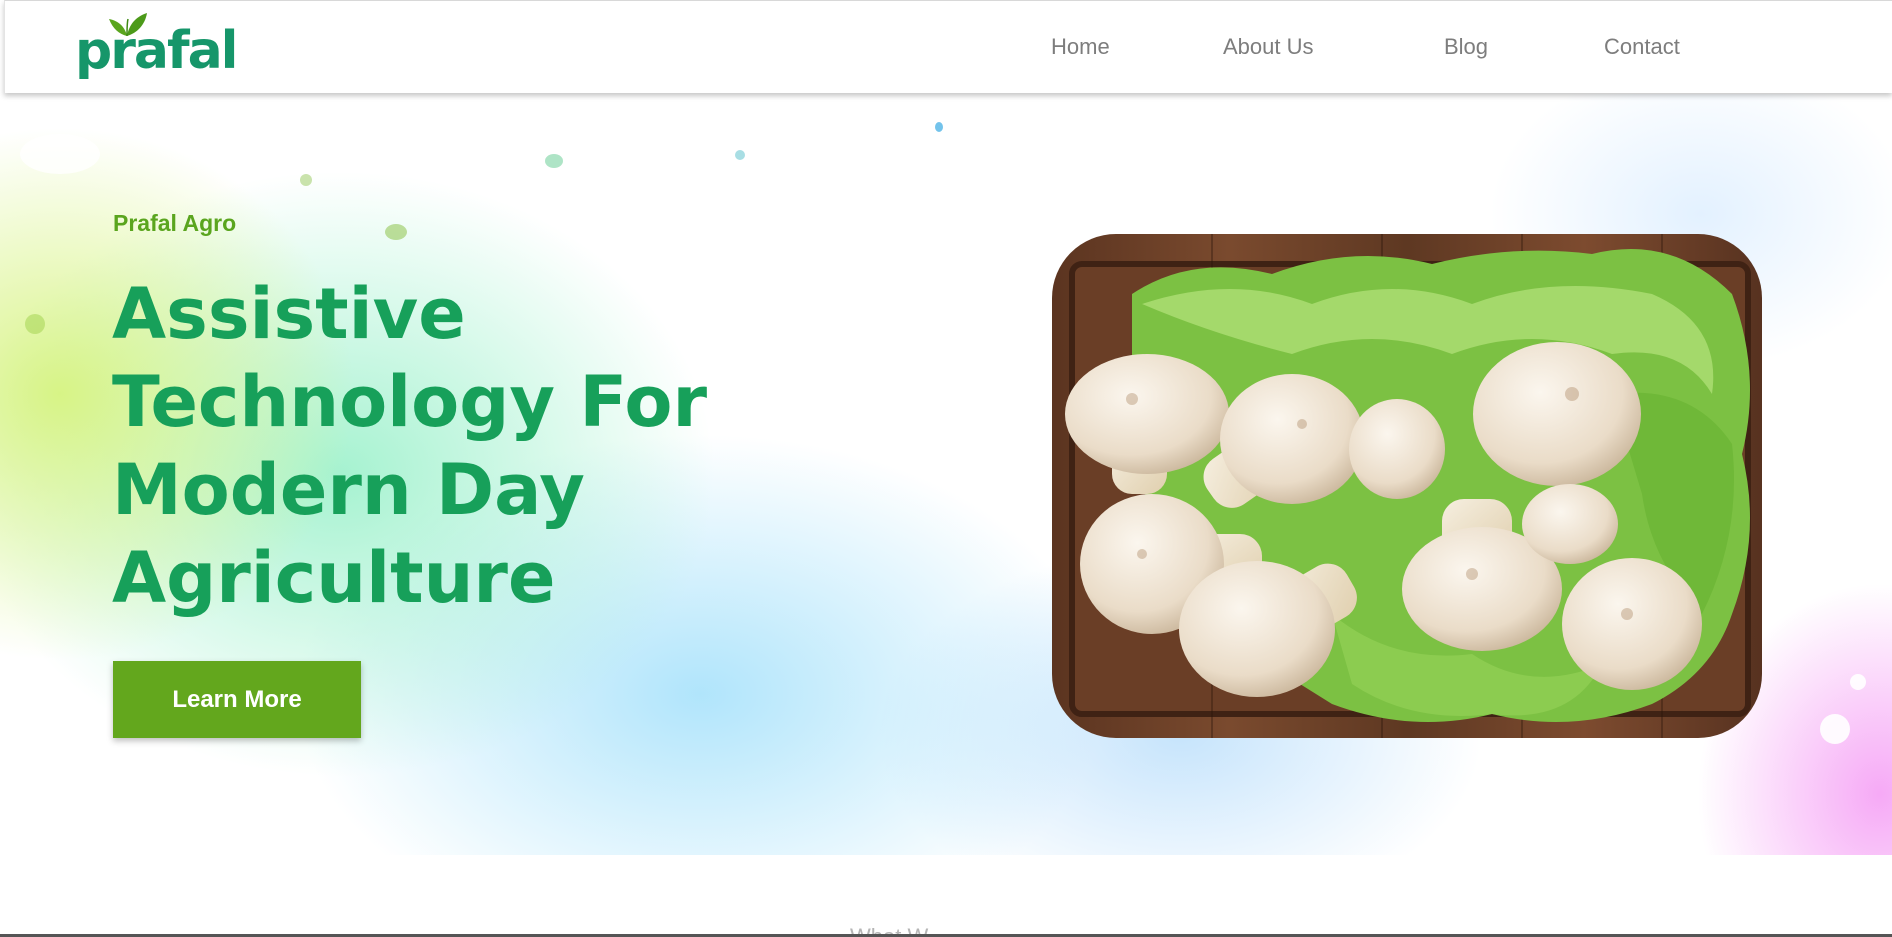 Image resolution: width=1892 pixels, height=937 pixels. What do you see at coordinates (1642, 47) in the screenshot?
I see `nav-link-contact: Contact` at bounding box center [1642, 47].